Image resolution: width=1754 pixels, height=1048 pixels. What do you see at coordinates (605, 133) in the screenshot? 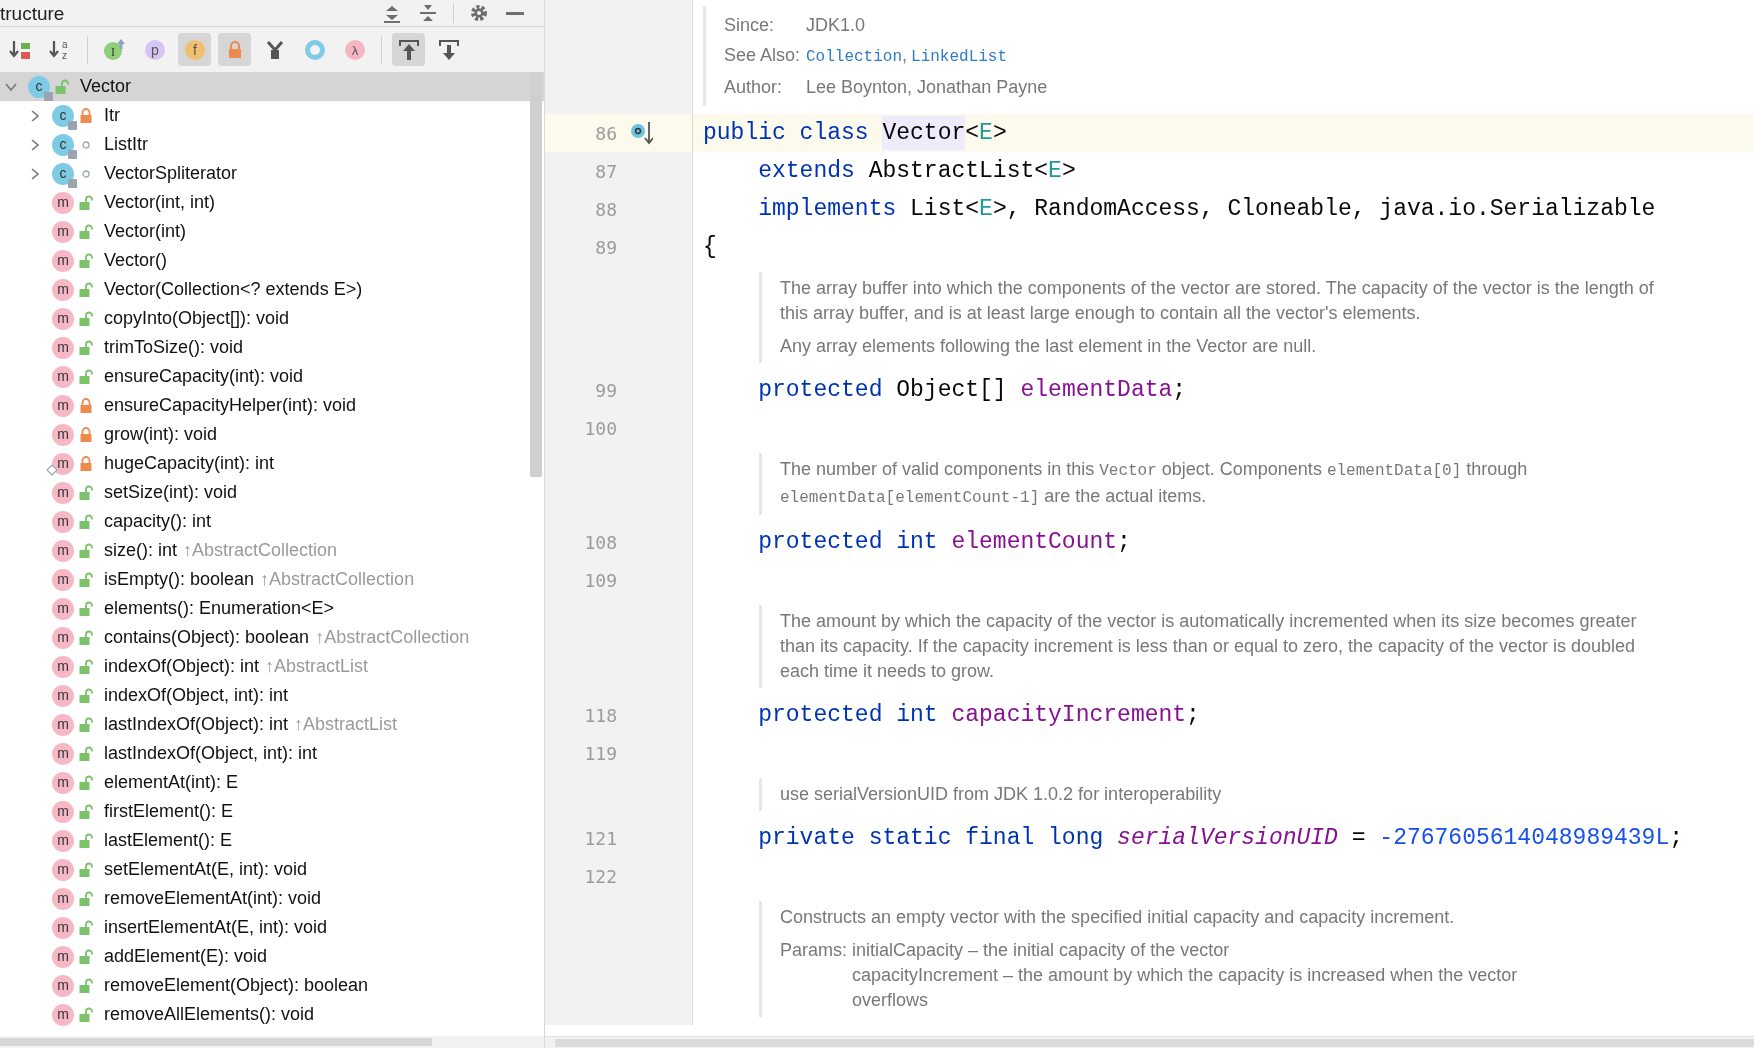
I see `line-number: 86` at bounding box center [605, 133].